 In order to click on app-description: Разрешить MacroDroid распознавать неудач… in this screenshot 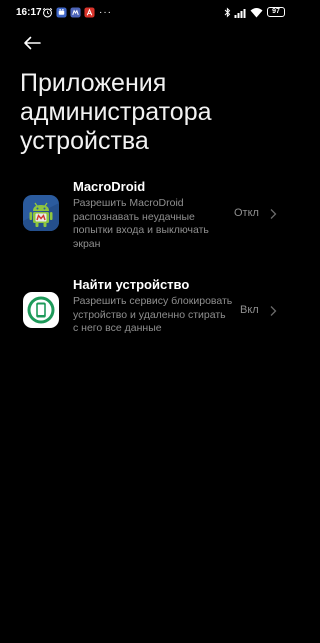, I will do `click(141, 223)`.